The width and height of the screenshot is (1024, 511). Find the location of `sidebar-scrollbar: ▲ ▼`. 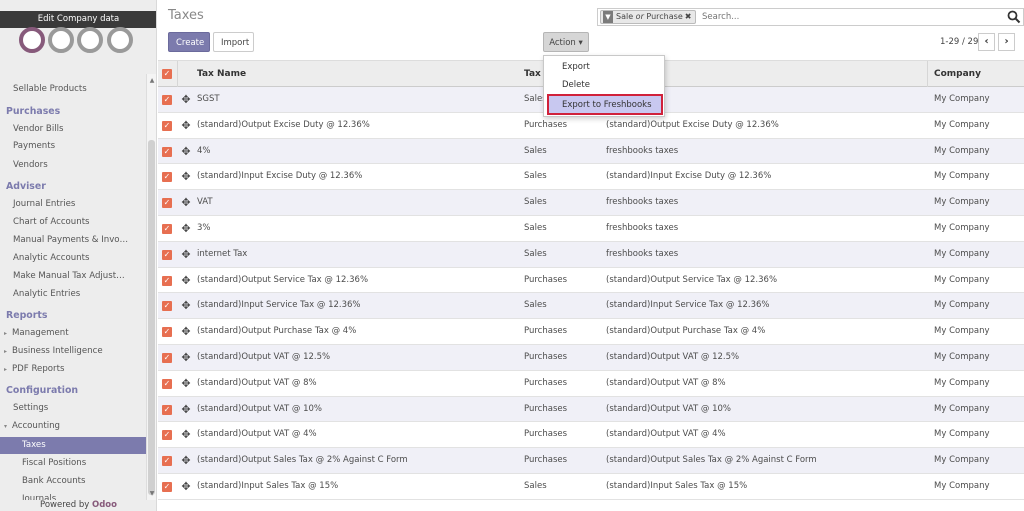

sidebar-scrollbar: ▲ ▼ is located at coordinates (151, 287).